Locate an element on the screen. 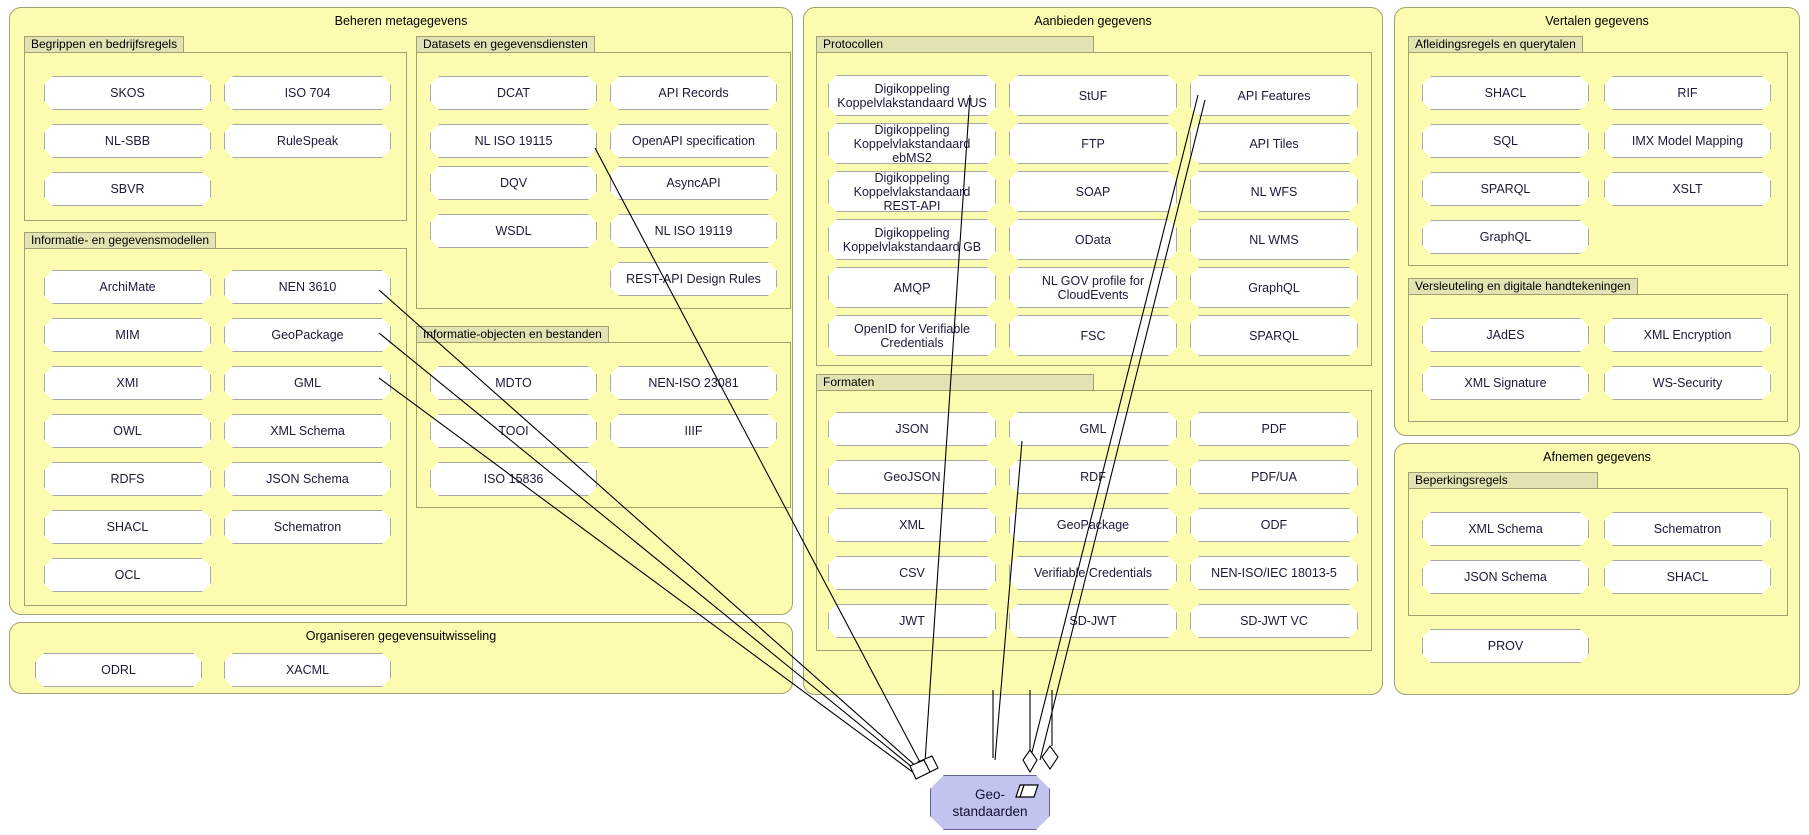  node-openapi-specification: OpenAPI specification is located at coordinates (693, 141).